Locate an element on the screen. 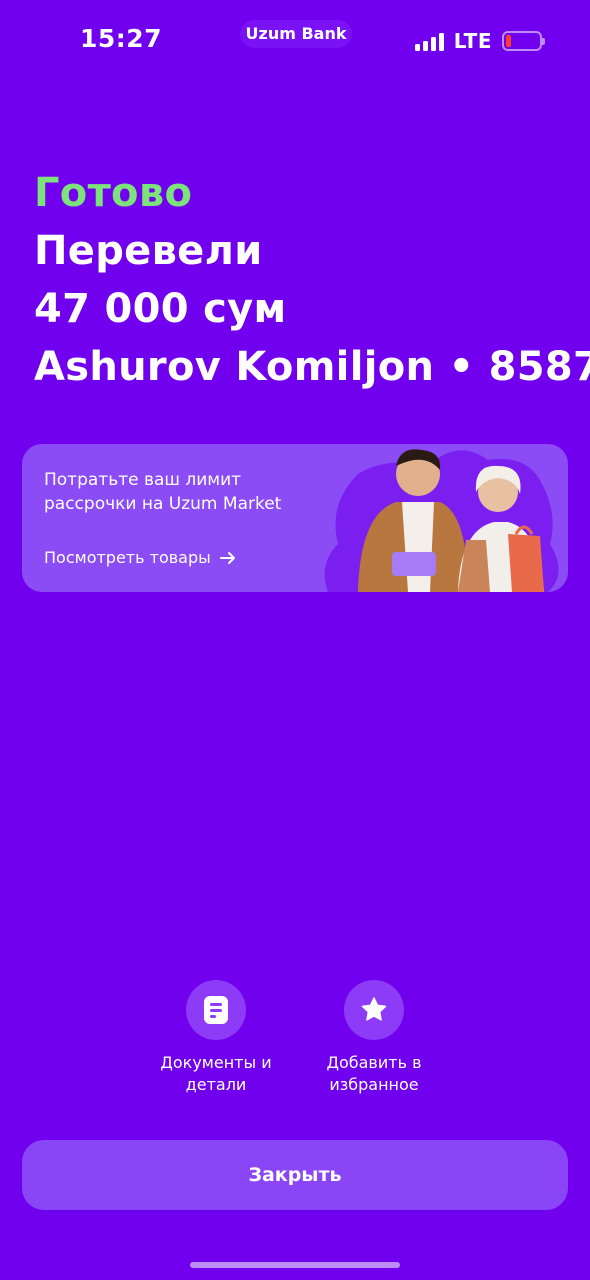  status-text: Готово is located at coordinates (113, 193).